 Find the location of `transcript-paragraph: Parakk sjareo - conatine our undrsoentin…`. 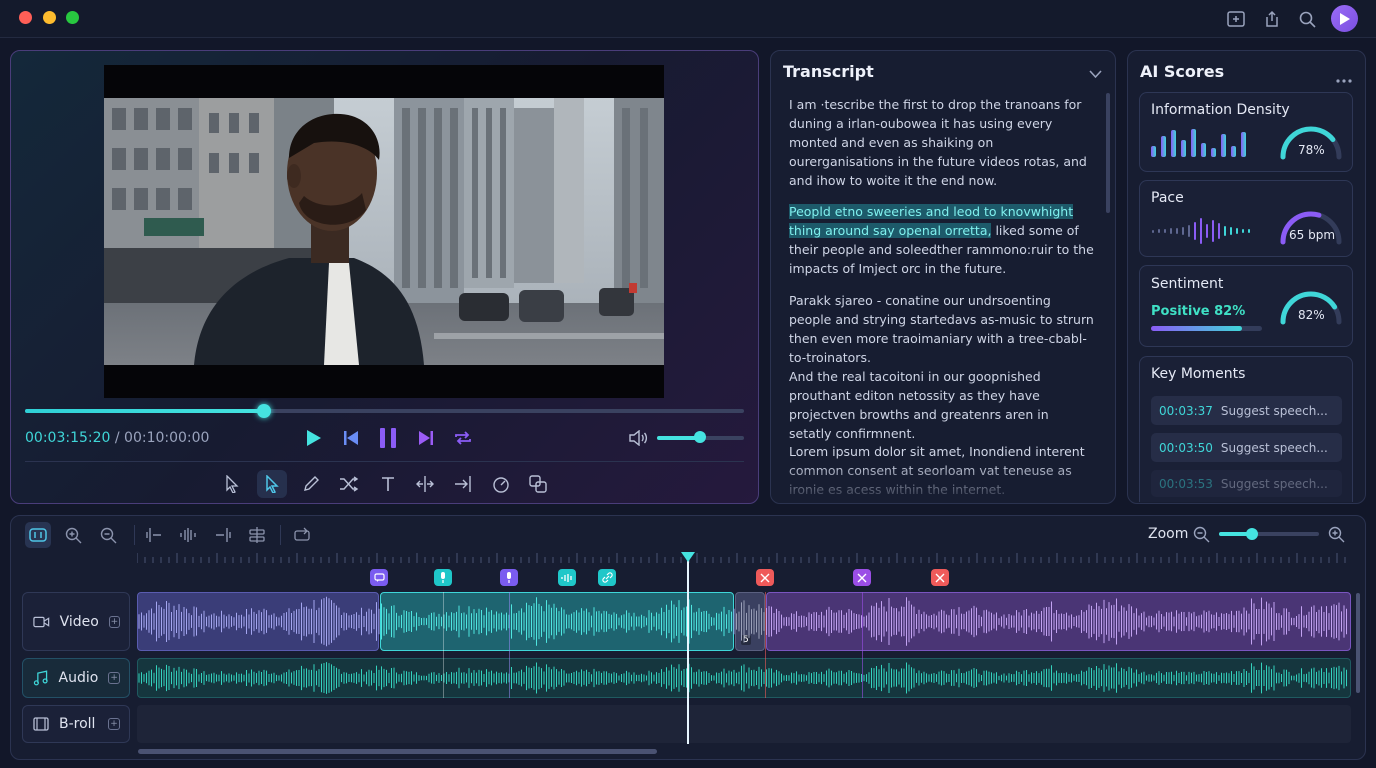

transcript-paragraph: Parakk sjareo - conatine our undrsoentin… is located at coordinates (941, 329).